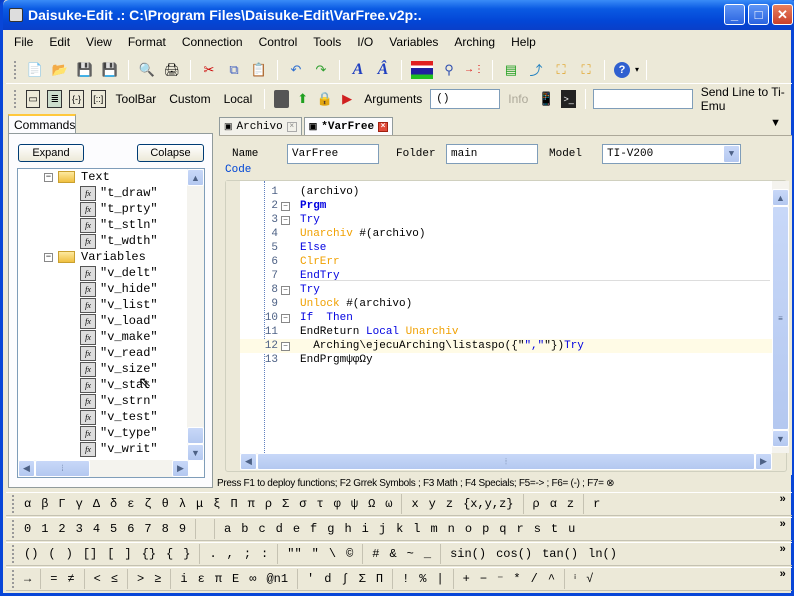 The image size is (794, 596). Describe the element at coordinates (212, 554) in the screenshot. I see `symbol-button: .` at that location.